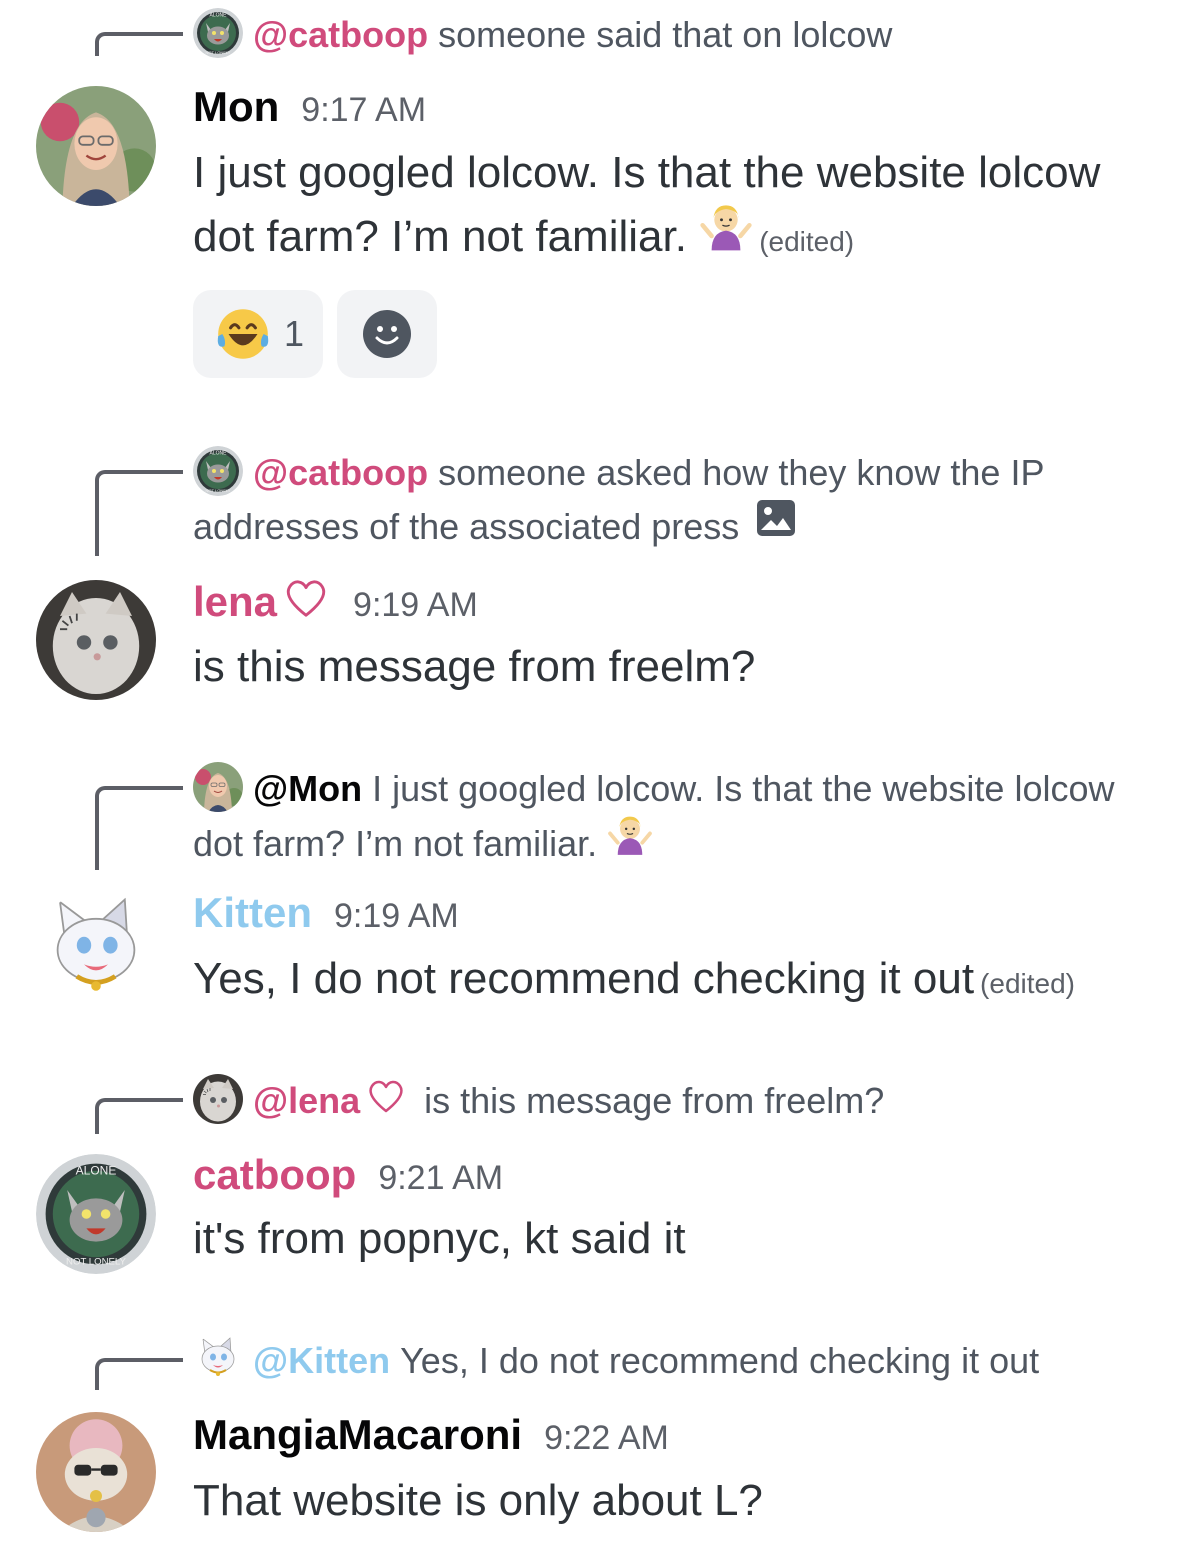  What do you see at coordinates (235, 601) in the screenshot?
I see `author-name: lena` at bounding box center [235, 601].